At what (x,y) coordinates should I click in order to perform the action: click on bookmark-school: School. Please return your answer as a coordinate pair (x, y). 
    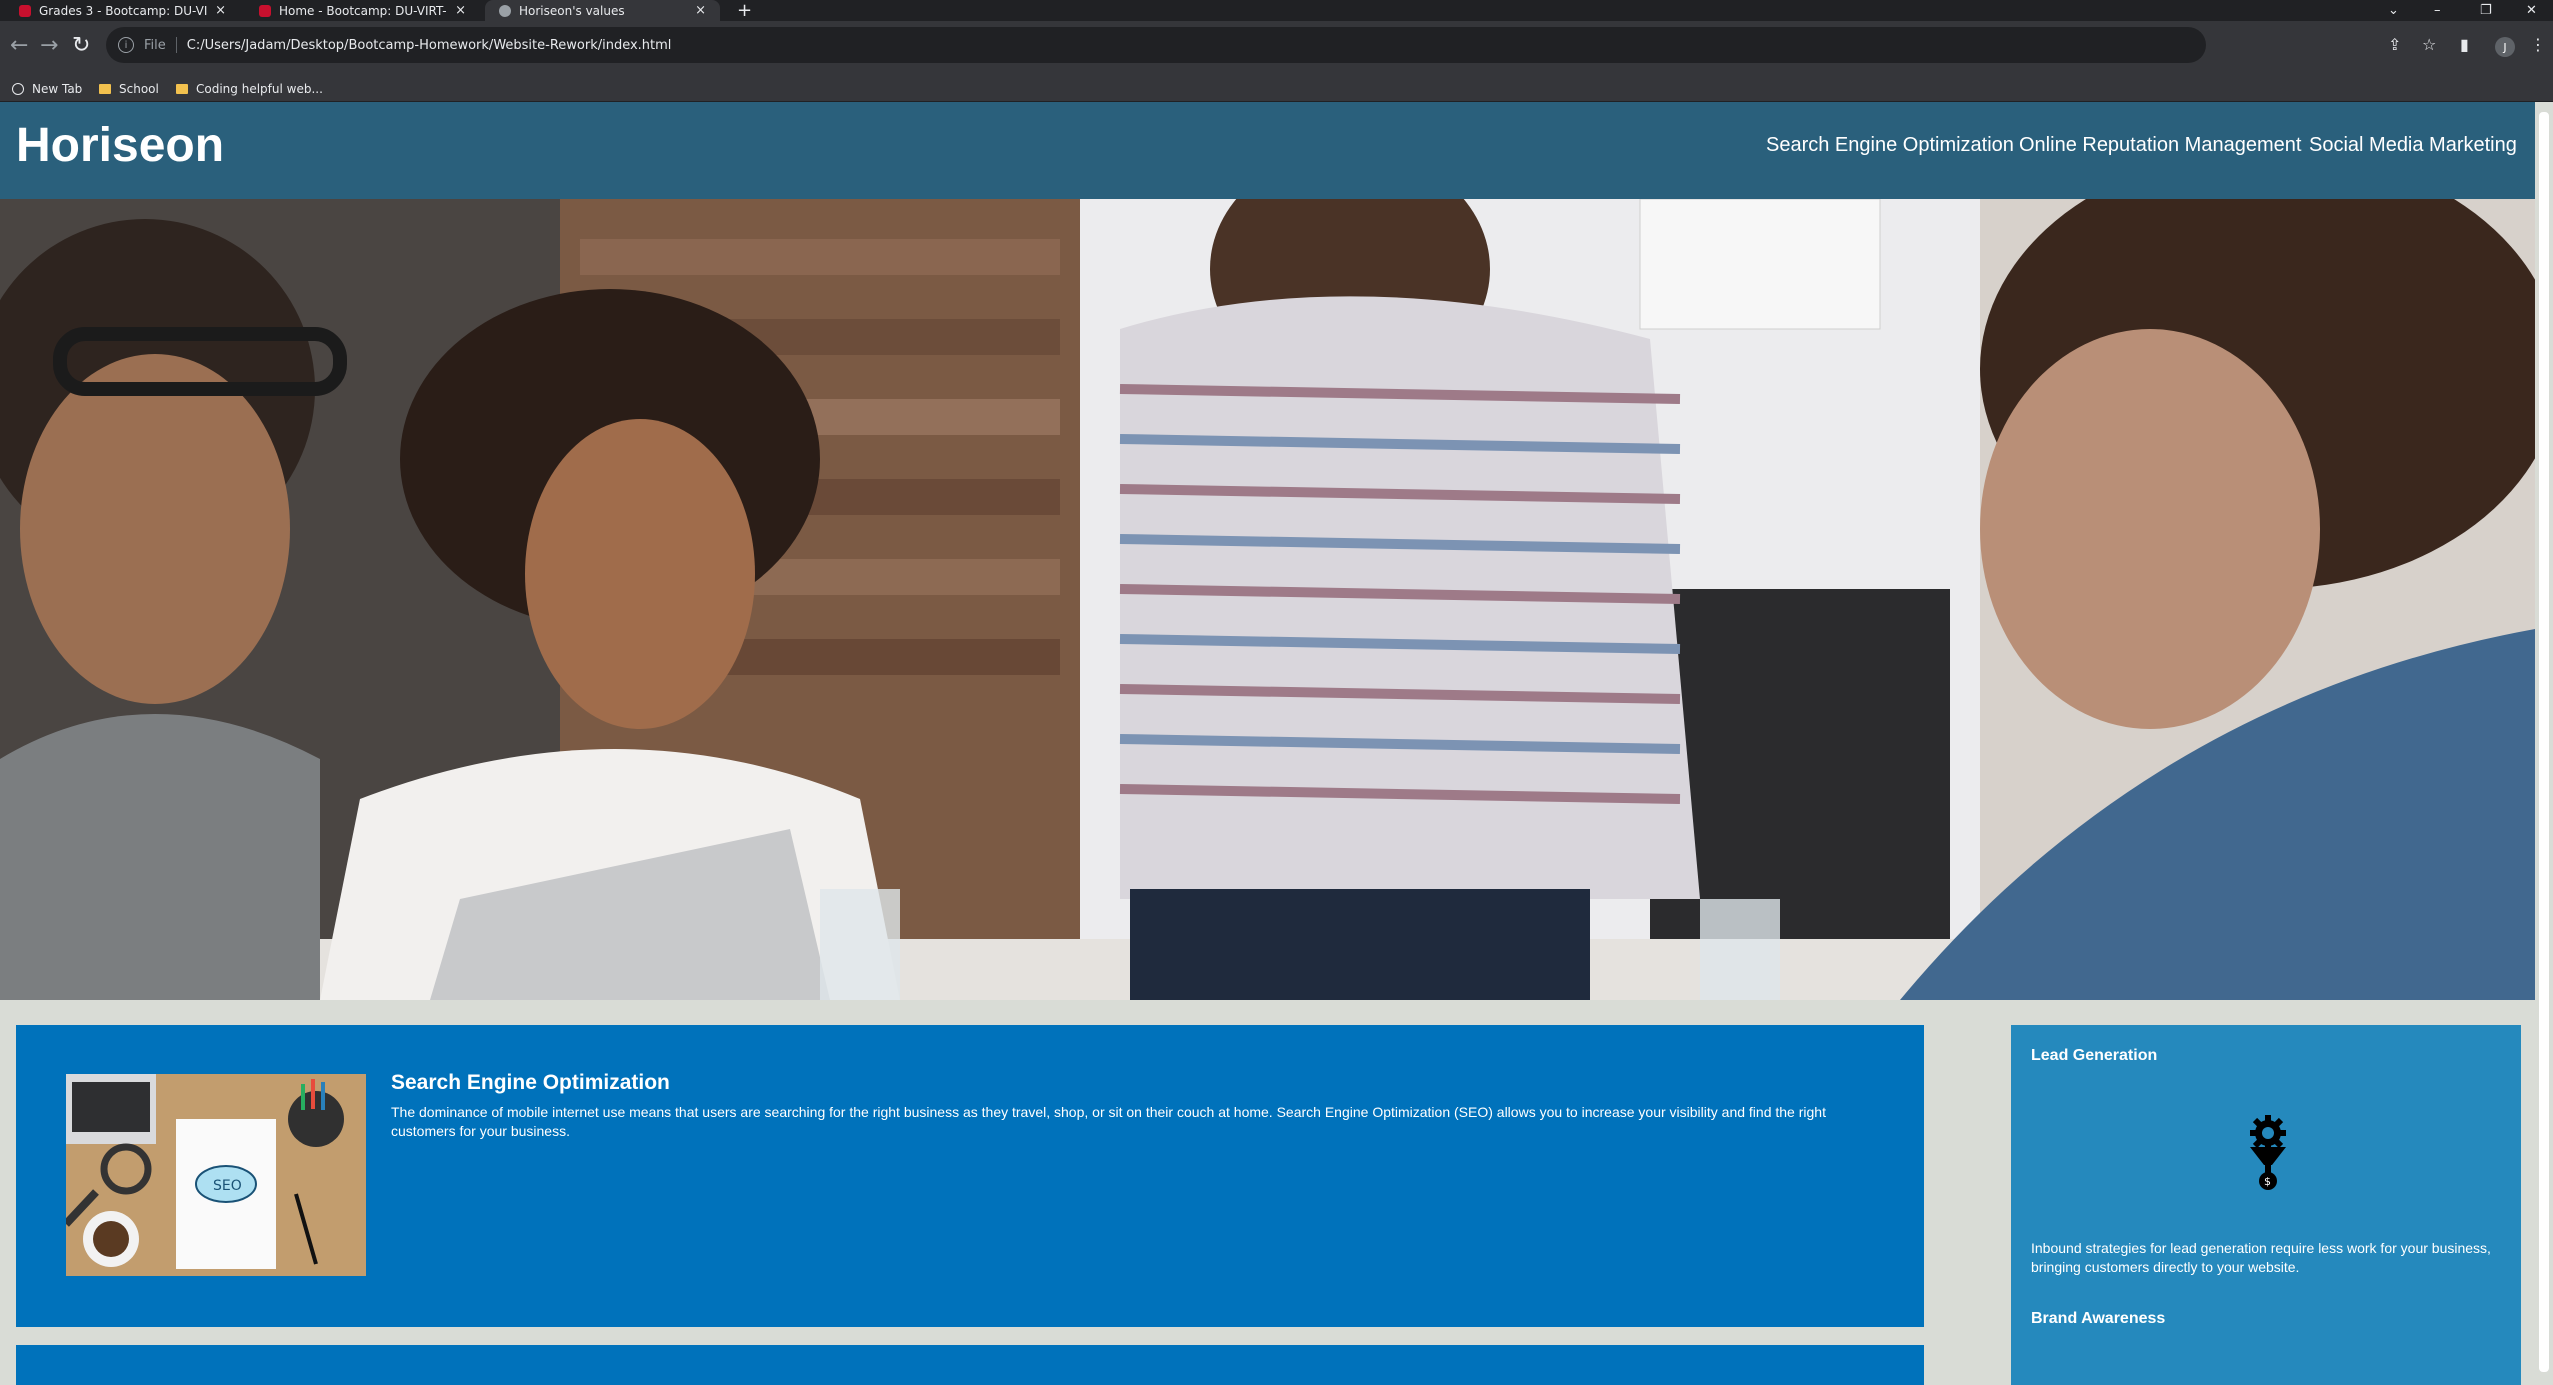
    Looking at the image, I should click on (129, 89).